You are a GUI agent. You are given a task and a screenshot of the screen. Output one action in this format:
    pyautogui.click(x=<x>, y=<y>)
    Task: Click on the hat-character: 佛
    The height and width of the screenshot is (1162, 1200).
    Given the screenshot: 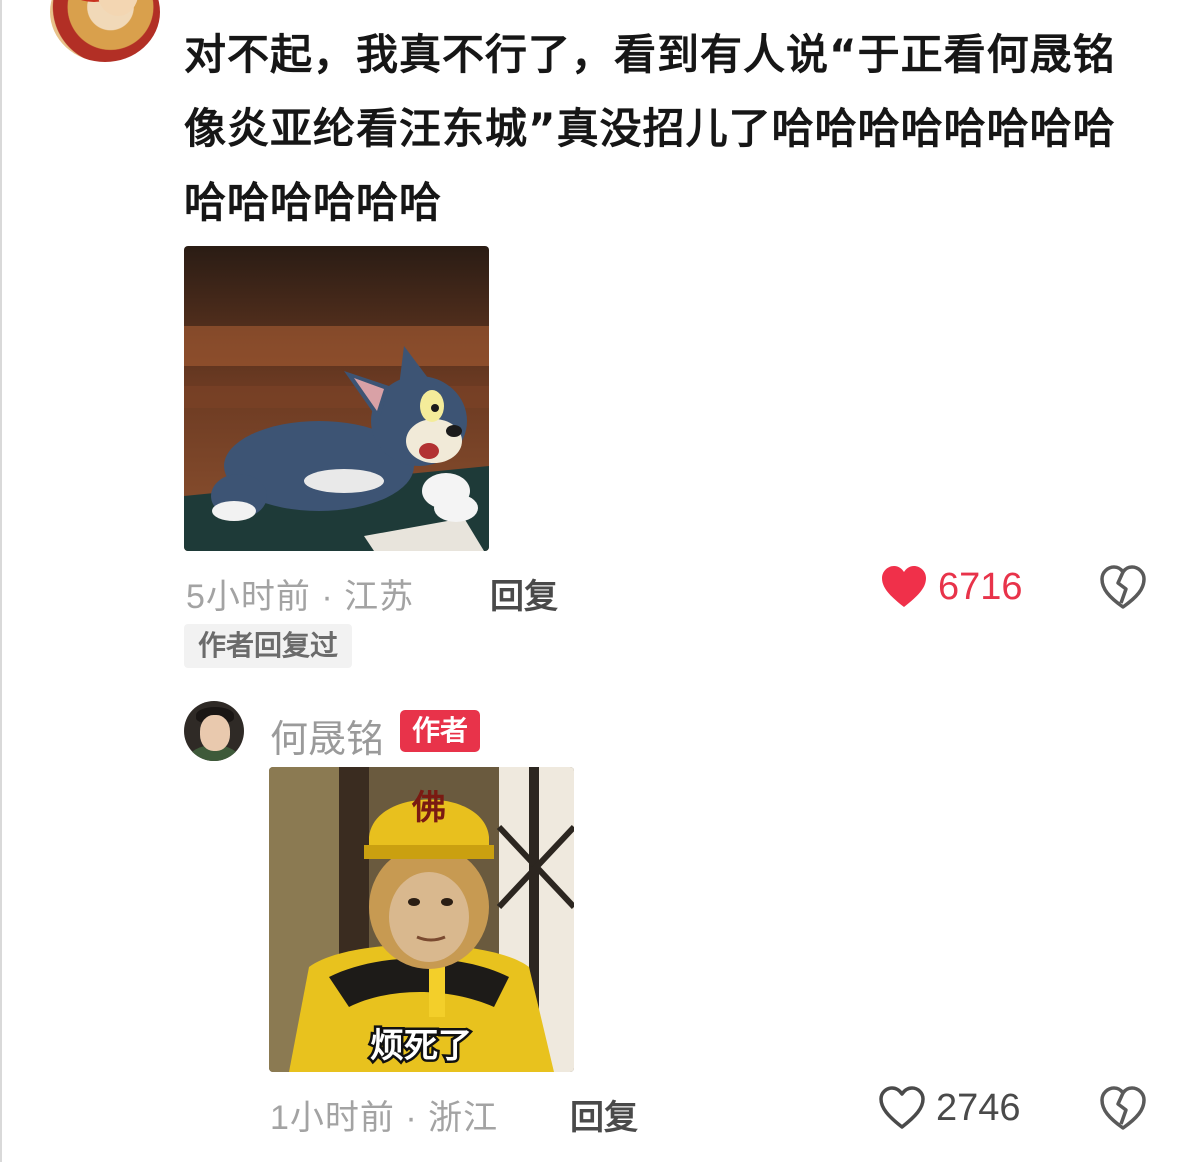 What is the action you would take?
    pyautogui.click(x=428, y=808)
    